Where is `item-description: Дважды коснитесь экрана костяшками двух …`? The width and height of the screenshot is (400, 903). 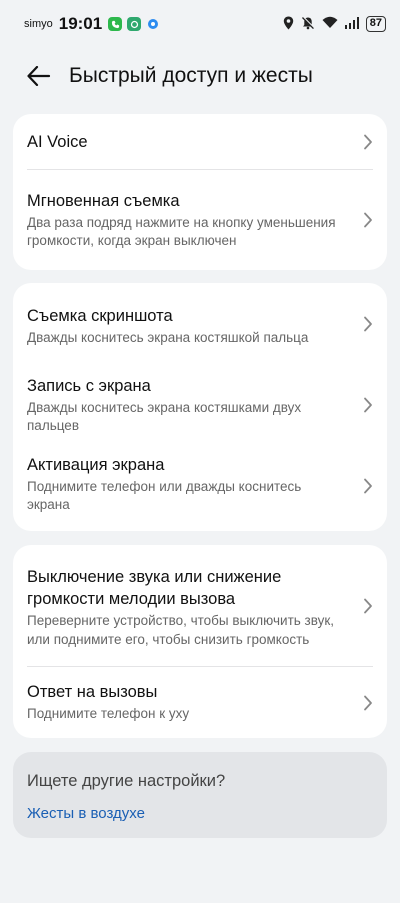 item-description: Дважды коснитесь экрана костяшками двух … is located at coordinates (164, 416).